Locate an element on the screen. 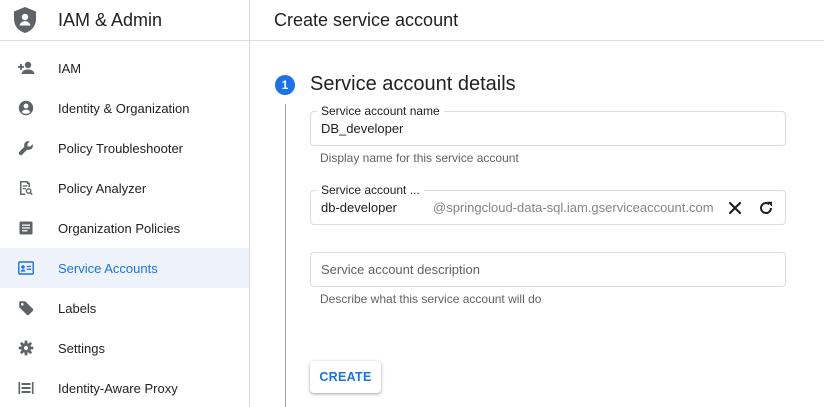  sidebar-header: IAM & Admin is located at coordinates (124, 20).